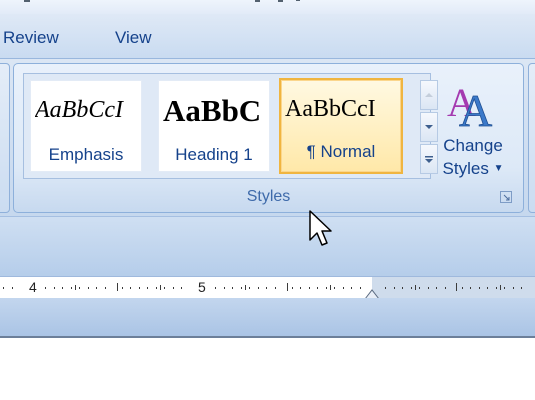 This screenshot has height=400, width=535. What do you see at coordinates (267, 318) in the screenshot?
I see `ruler-bottom-band` at bounding box center [267, 318].